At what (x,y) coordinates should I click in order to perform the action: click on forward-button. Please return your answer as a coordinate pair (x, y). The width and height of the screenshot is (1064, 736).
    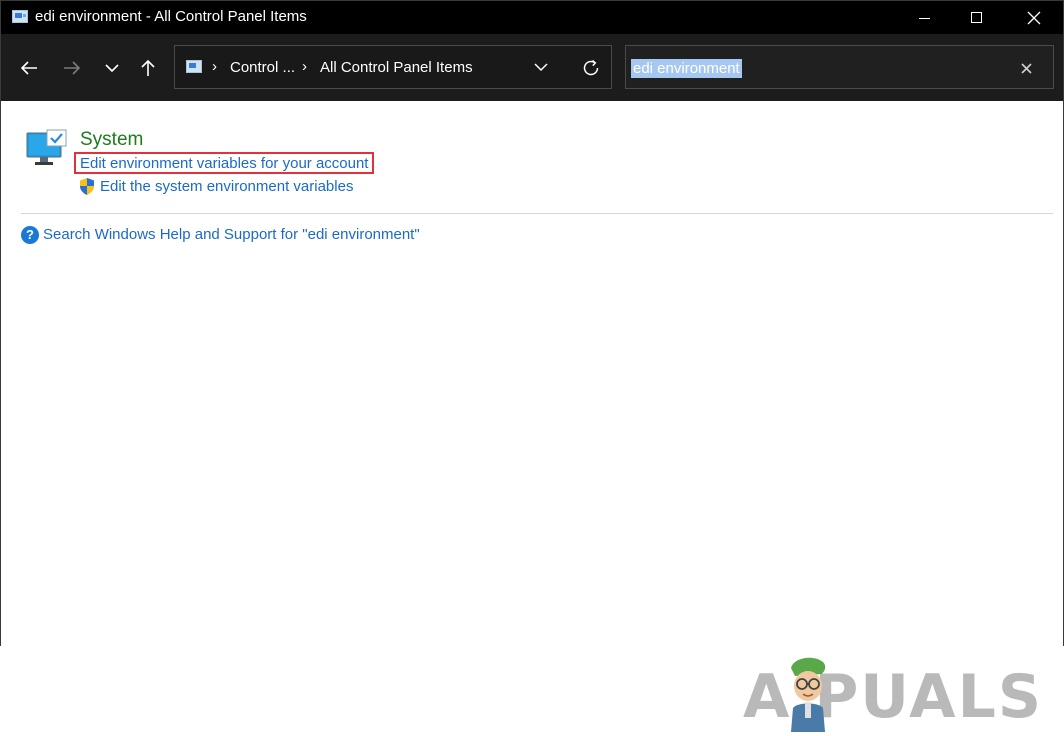
    Looking at the image, I should click on (72, 68).